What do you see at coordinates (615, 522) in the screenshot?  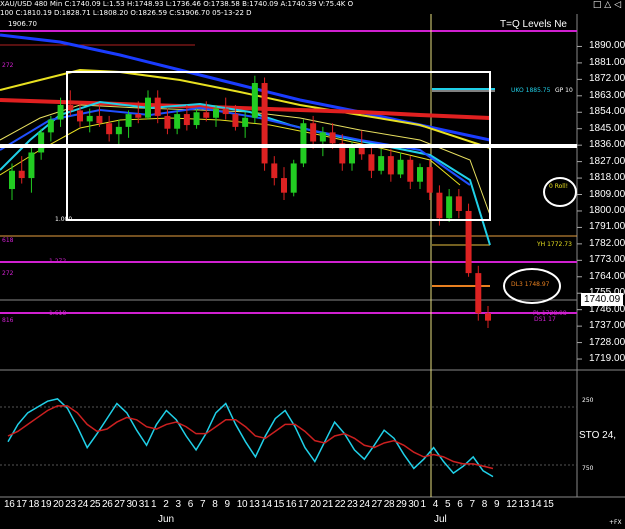 I see `fx-corner-mark: +FX` at bounding box center [615, 522].